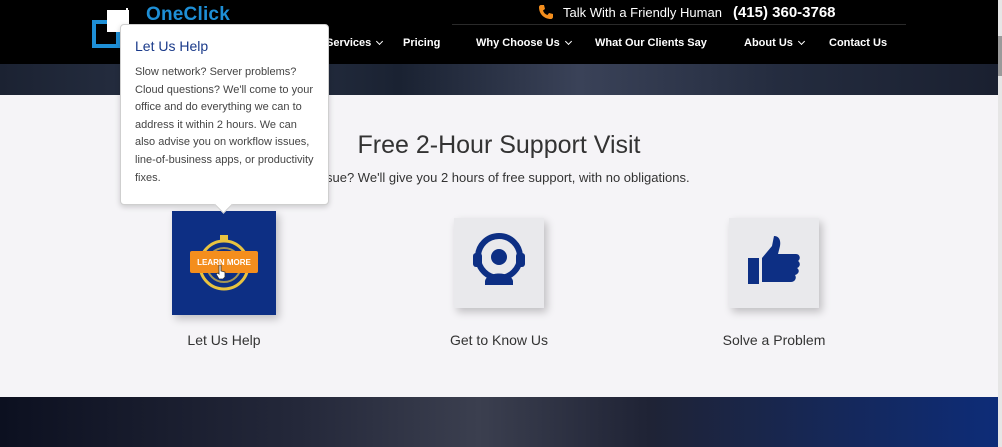 This screenshot has width=1002, height=447. Describe the element at coordinates (188, 15) in the screenshot. I see `logo-text: OneClick` at that location.